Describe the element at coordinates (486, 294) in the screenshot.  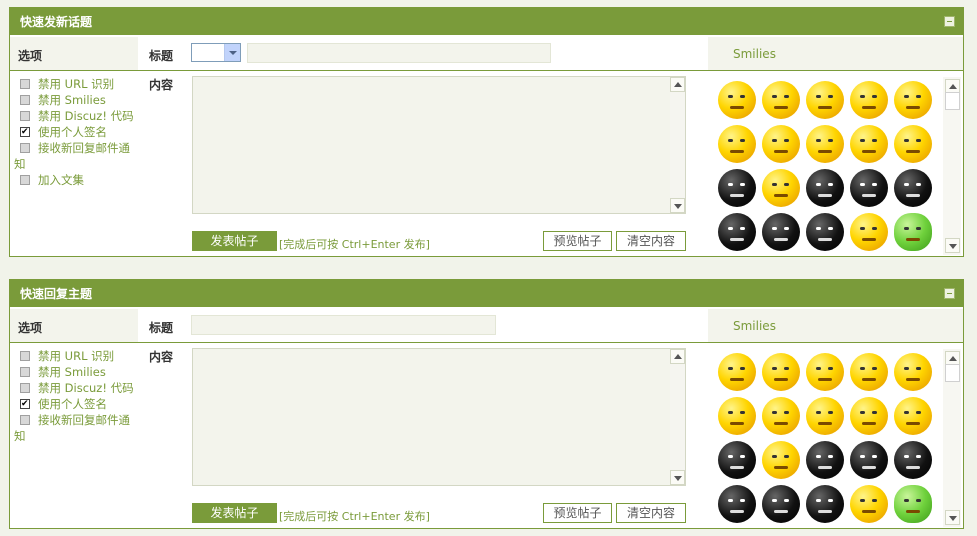
I see `panel-header: 快速回复主题` at that location.